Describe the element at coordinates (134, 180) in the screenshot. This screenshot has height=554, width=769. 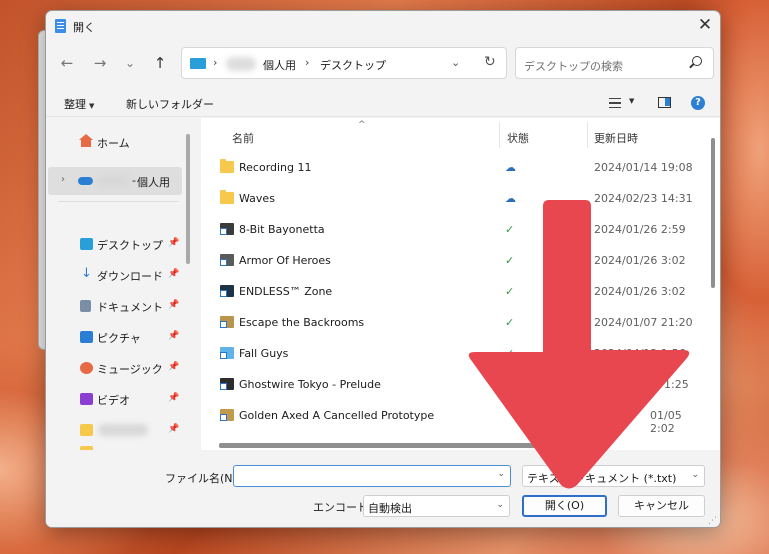
I see `onedrive-label-prefix: -` at that location.